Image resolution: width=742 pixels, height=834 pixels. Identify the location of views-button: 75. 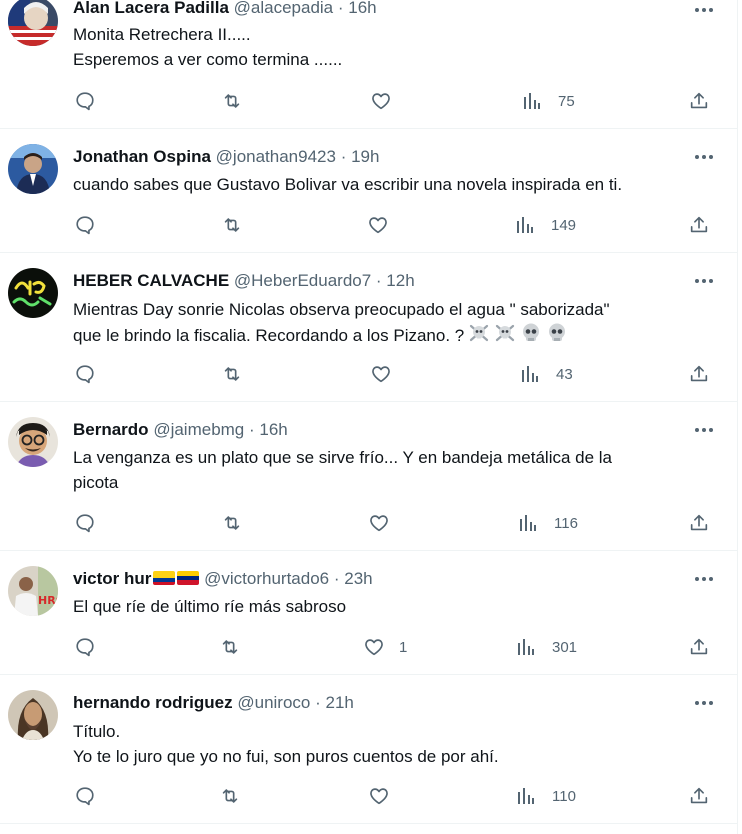
(548, 101).